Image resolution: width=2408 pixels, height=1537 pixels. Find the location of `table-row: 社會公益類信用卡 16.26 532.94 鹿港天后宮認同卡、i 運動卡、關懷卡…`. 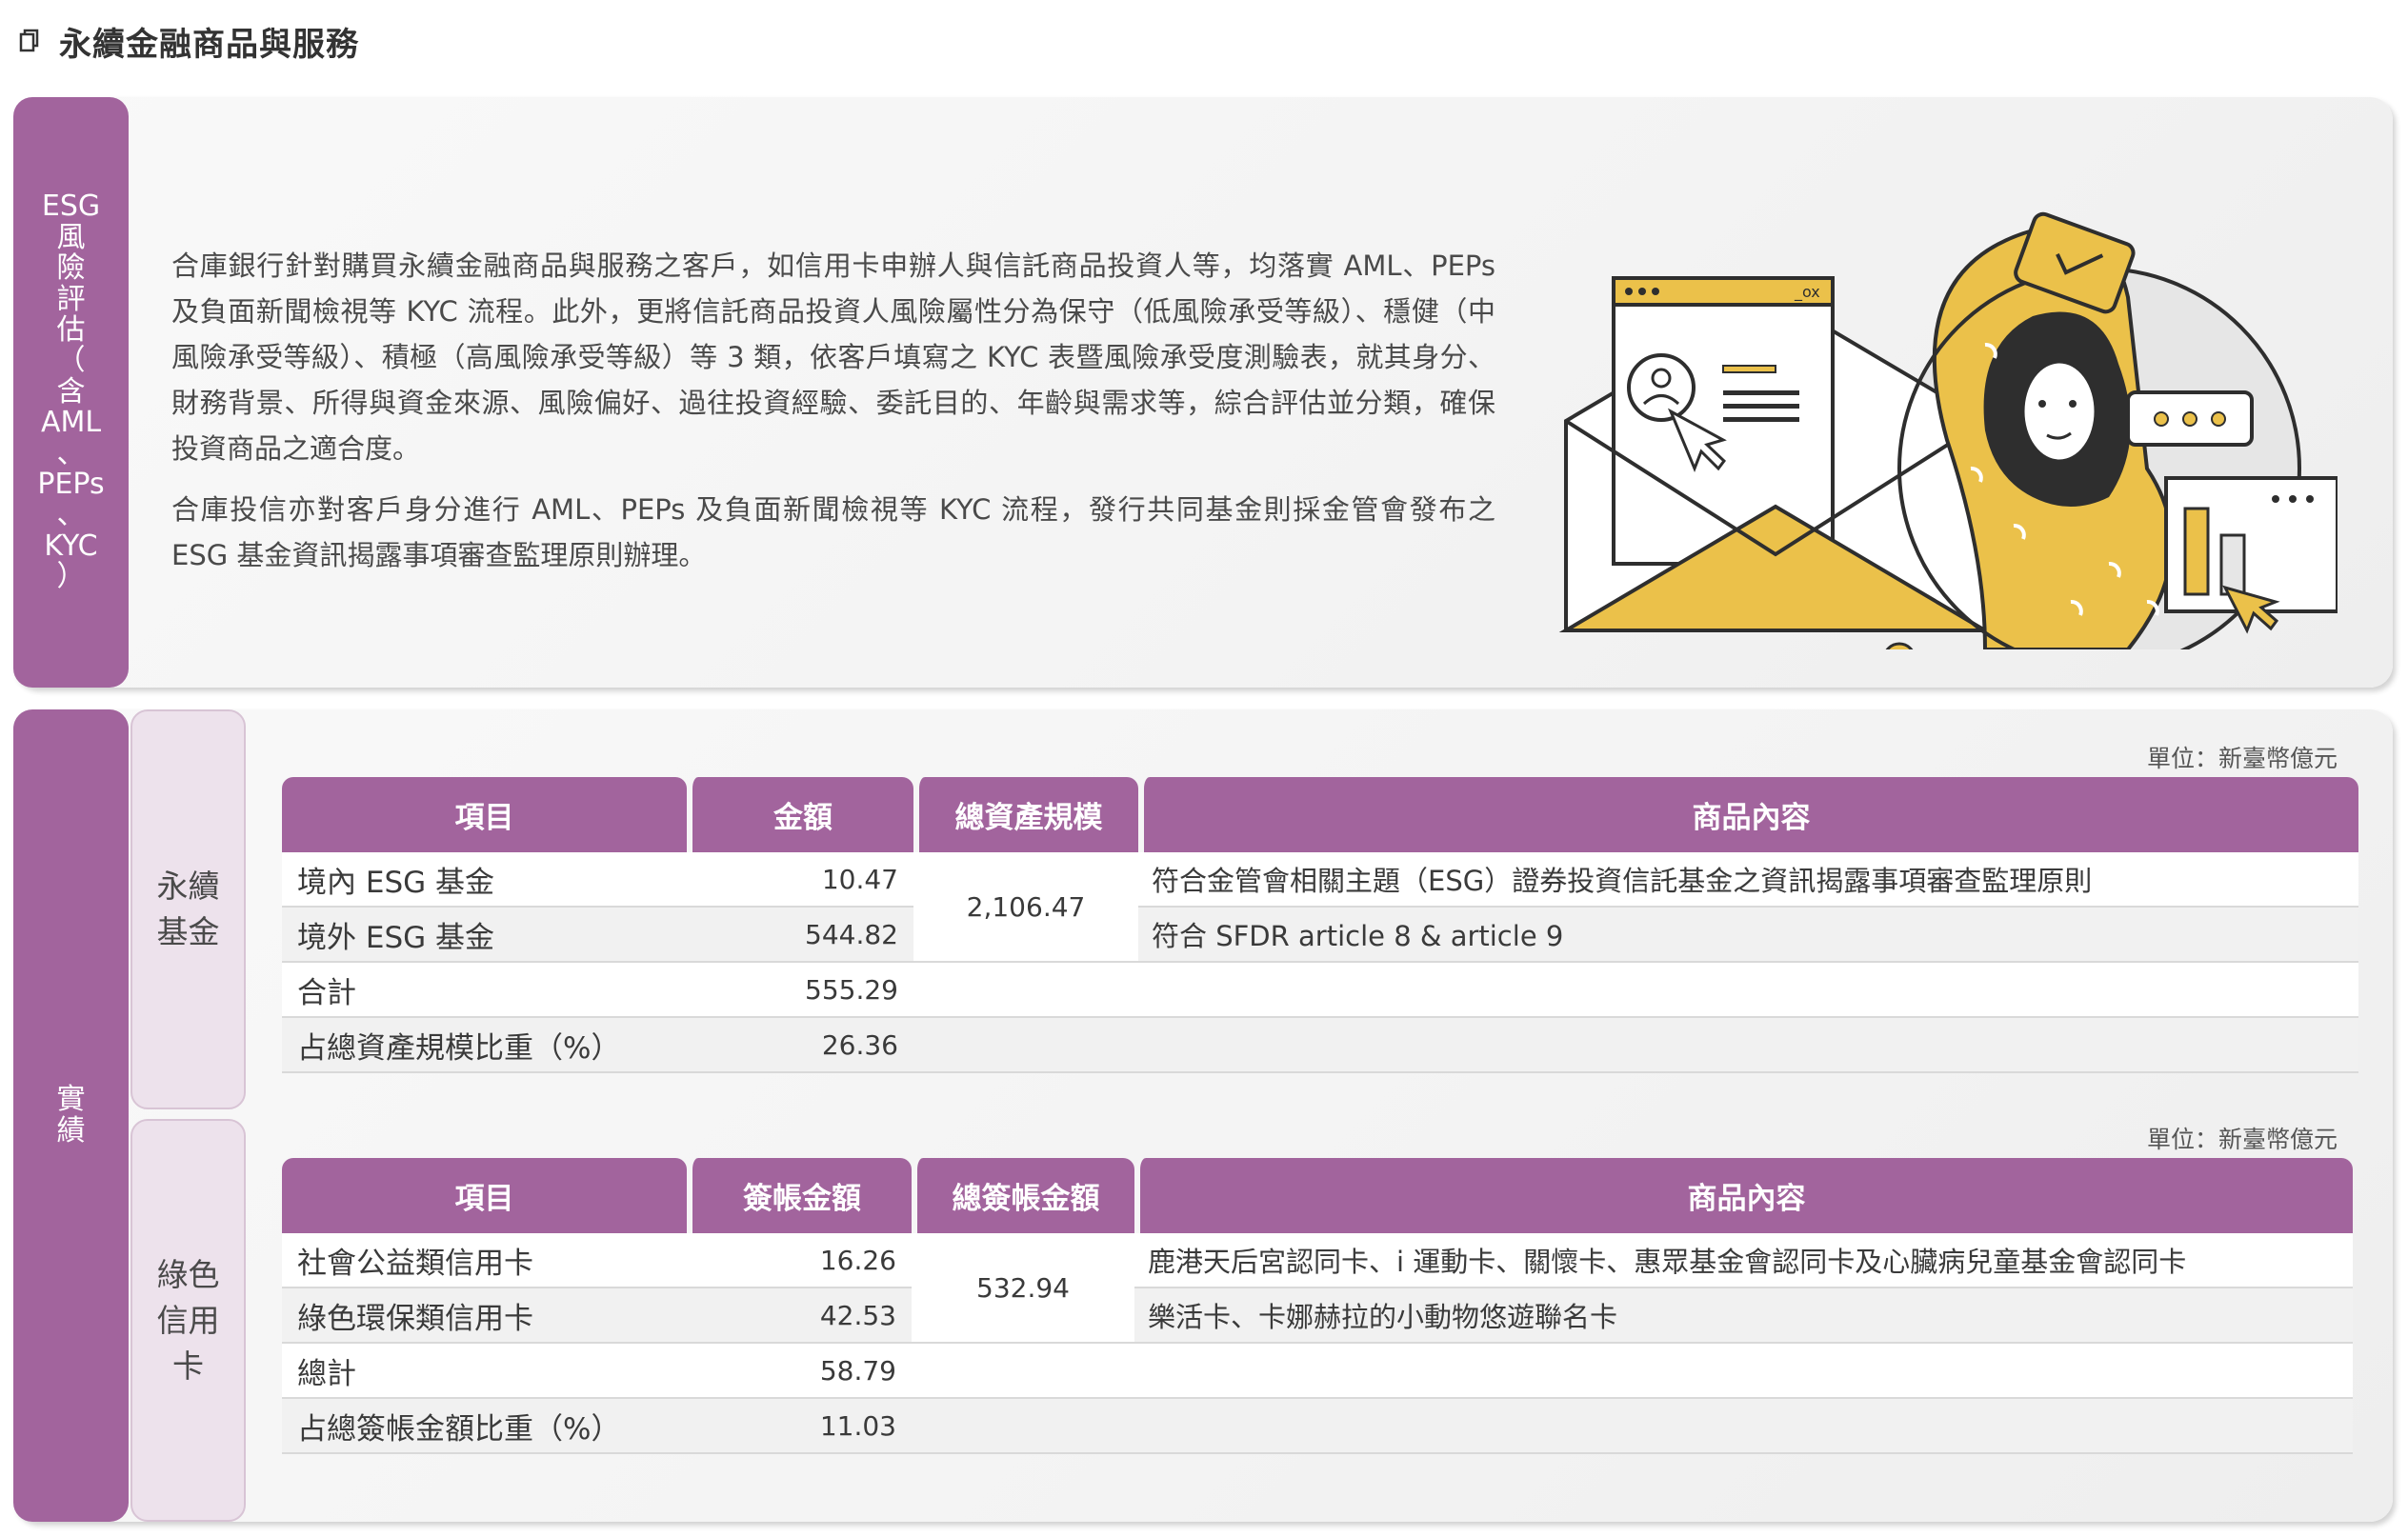

table-row: 社會公益類信用卡 16.26 532.94 鹿港天后宮認同卡、i 運動卡、關懷卡… is located at coordinates (1317, 1288).